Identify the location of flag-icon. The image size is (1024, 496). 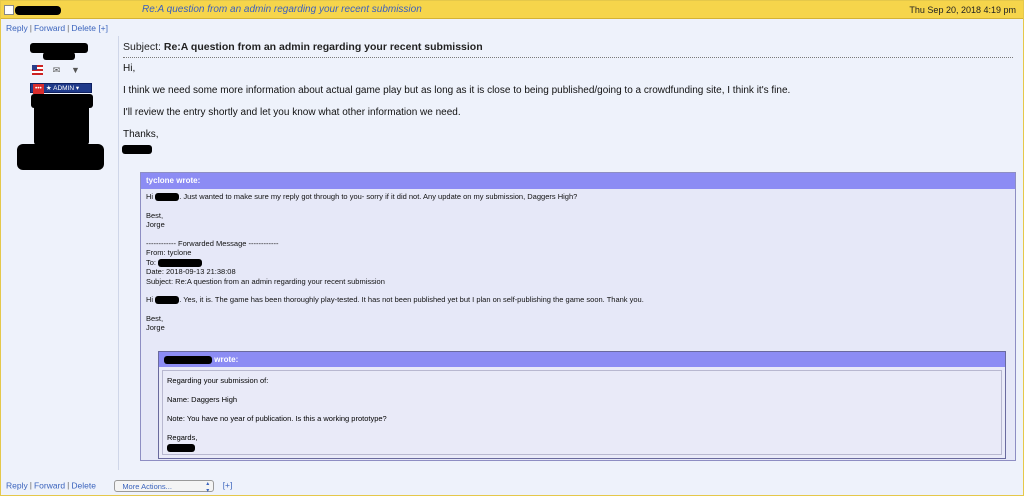
(37, 70).